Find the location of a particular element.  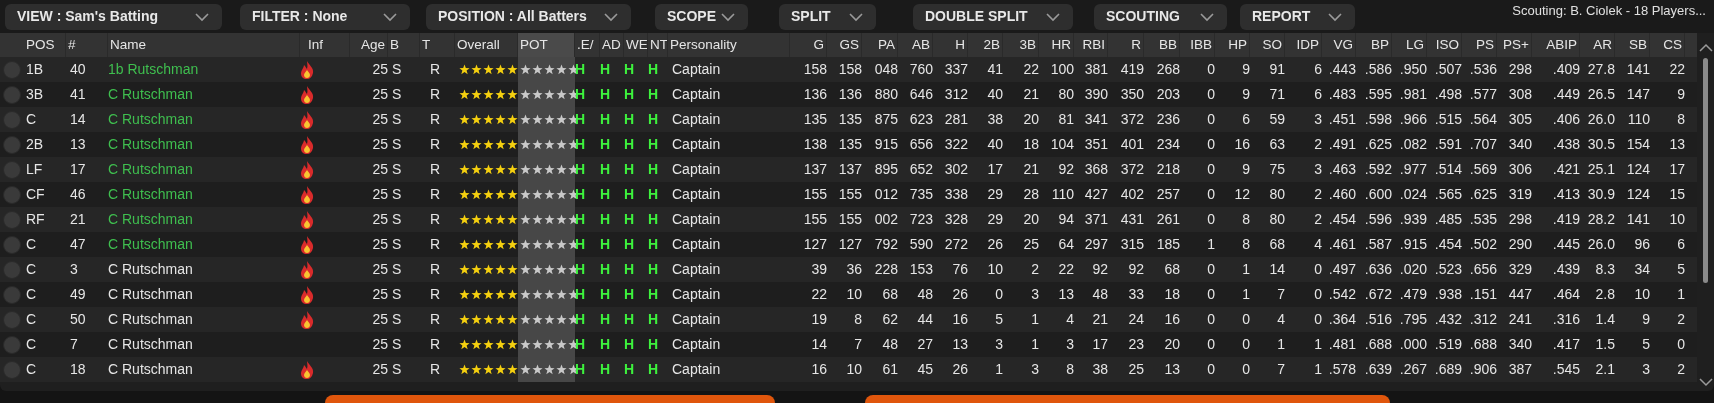

column-header: Personality is located at coordinates (703, 45).